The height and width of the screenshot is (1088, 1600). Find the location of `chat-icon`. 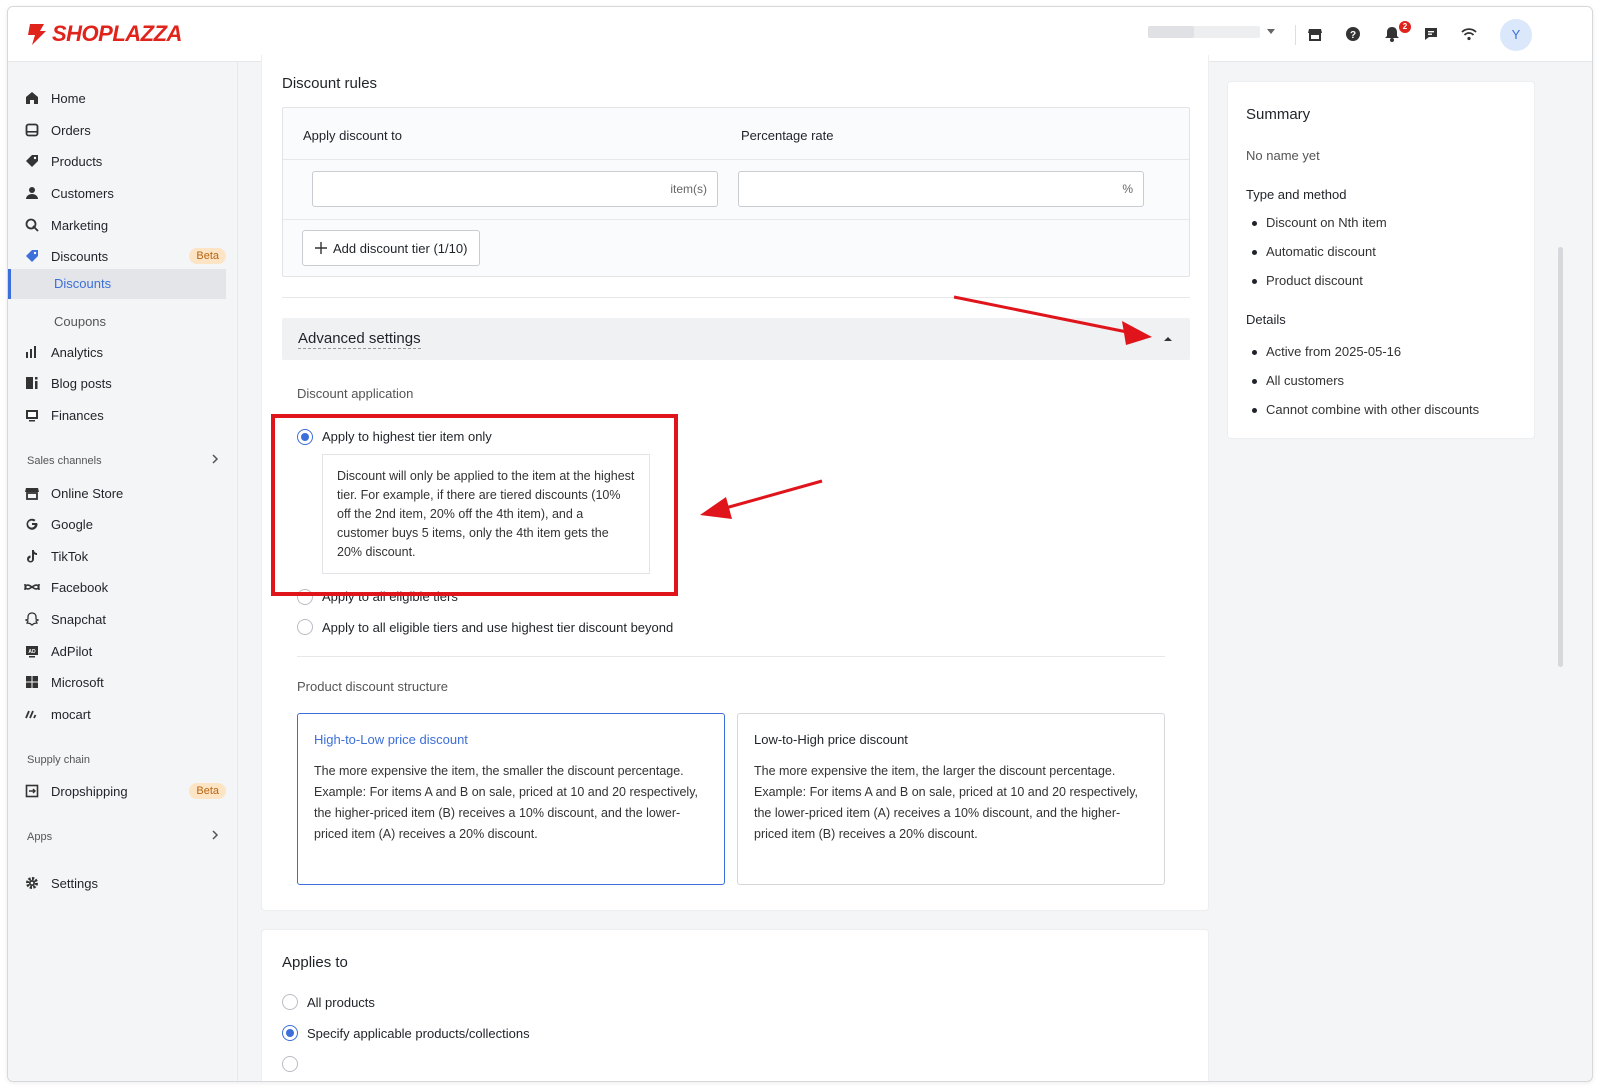

chat-icon is located at coordinates (1431, 34).